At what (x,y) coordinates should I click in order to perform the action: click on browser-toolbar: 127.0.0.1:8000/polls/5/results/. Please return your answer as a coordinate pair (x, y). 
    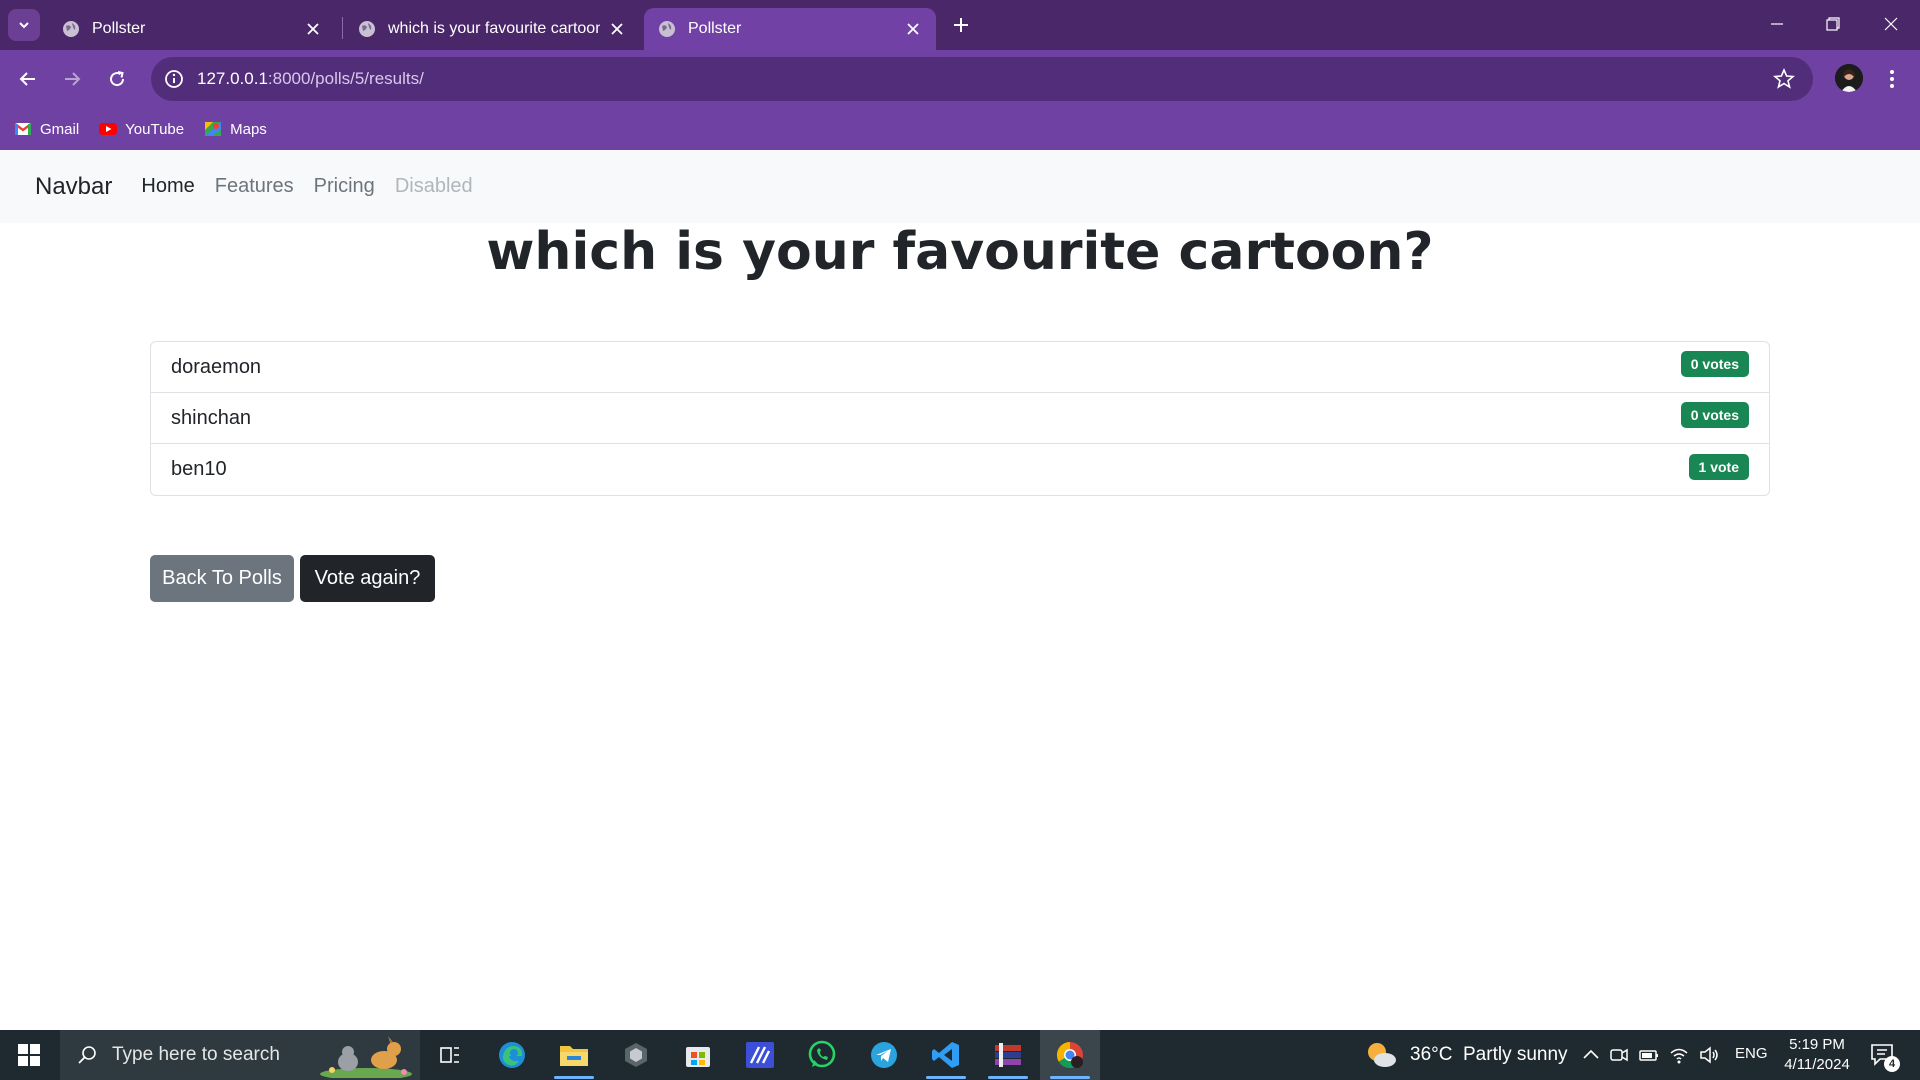
    Looking at the image, I should click on (960, 79).